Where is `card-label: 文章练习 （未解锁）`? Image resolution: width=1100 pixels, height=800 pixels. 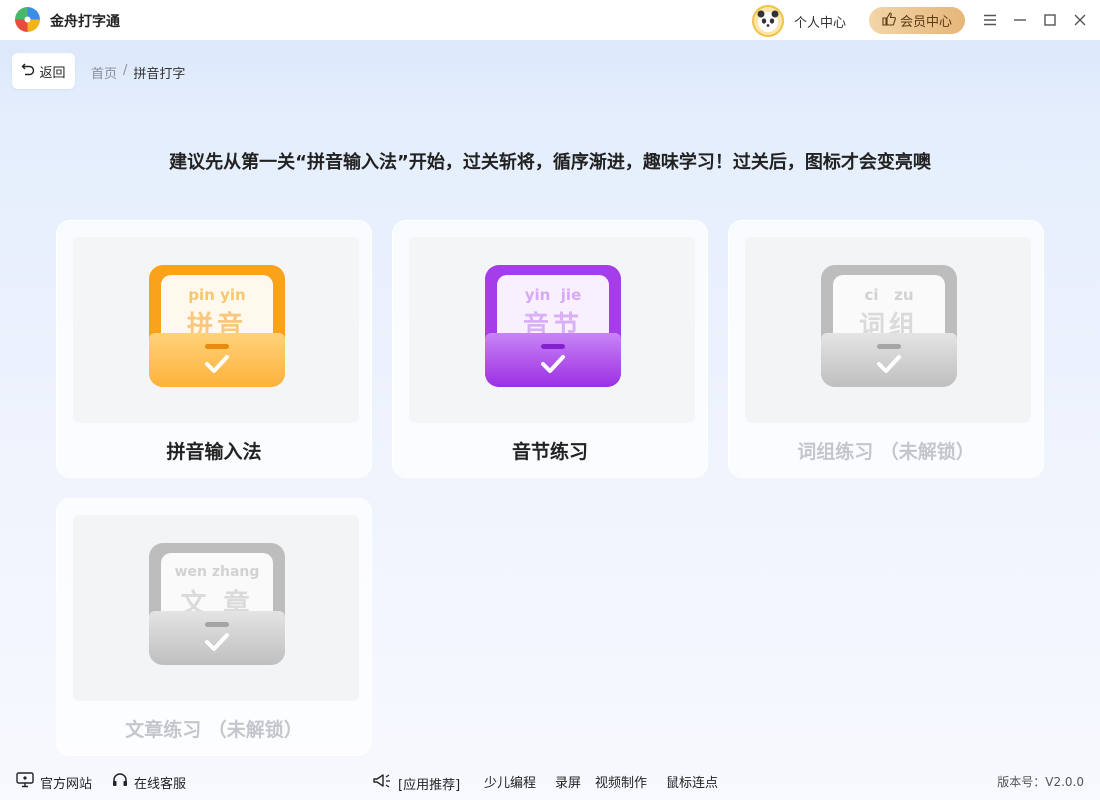
card-label: 文章练习 （未解锁） is located at coordinates (214, 730).